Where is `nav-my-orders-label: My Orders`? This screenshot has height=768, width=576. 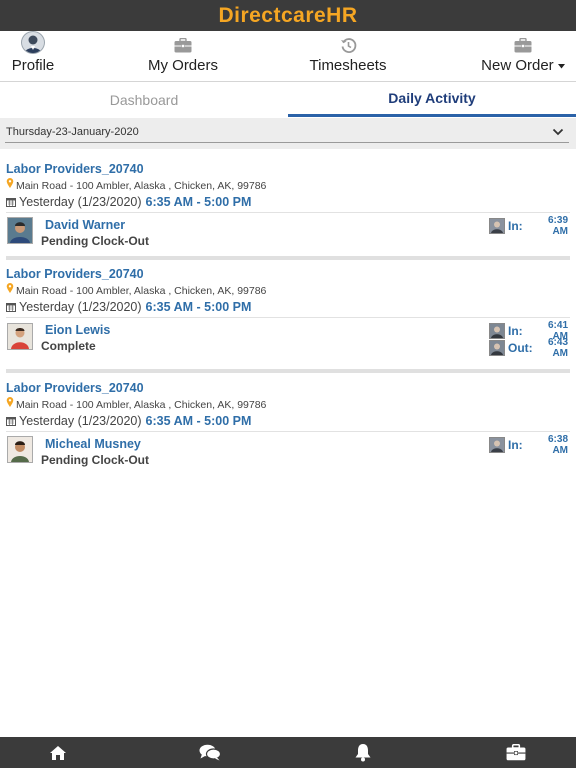
nav-my-orders-label: My Orders is located at coordinates (182, 65).